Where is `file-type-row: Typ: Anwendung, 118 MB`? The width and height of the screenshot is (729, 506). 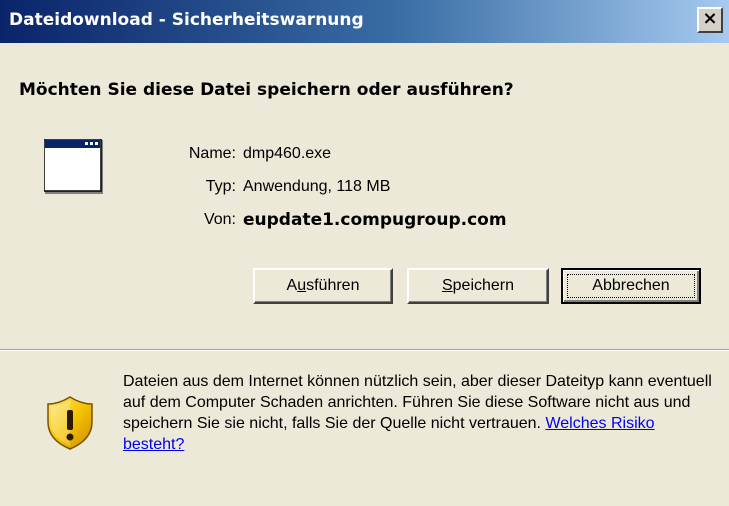 file-type-row: Typ: Anwendung, 118 MB is located at coordinates (364, 187).